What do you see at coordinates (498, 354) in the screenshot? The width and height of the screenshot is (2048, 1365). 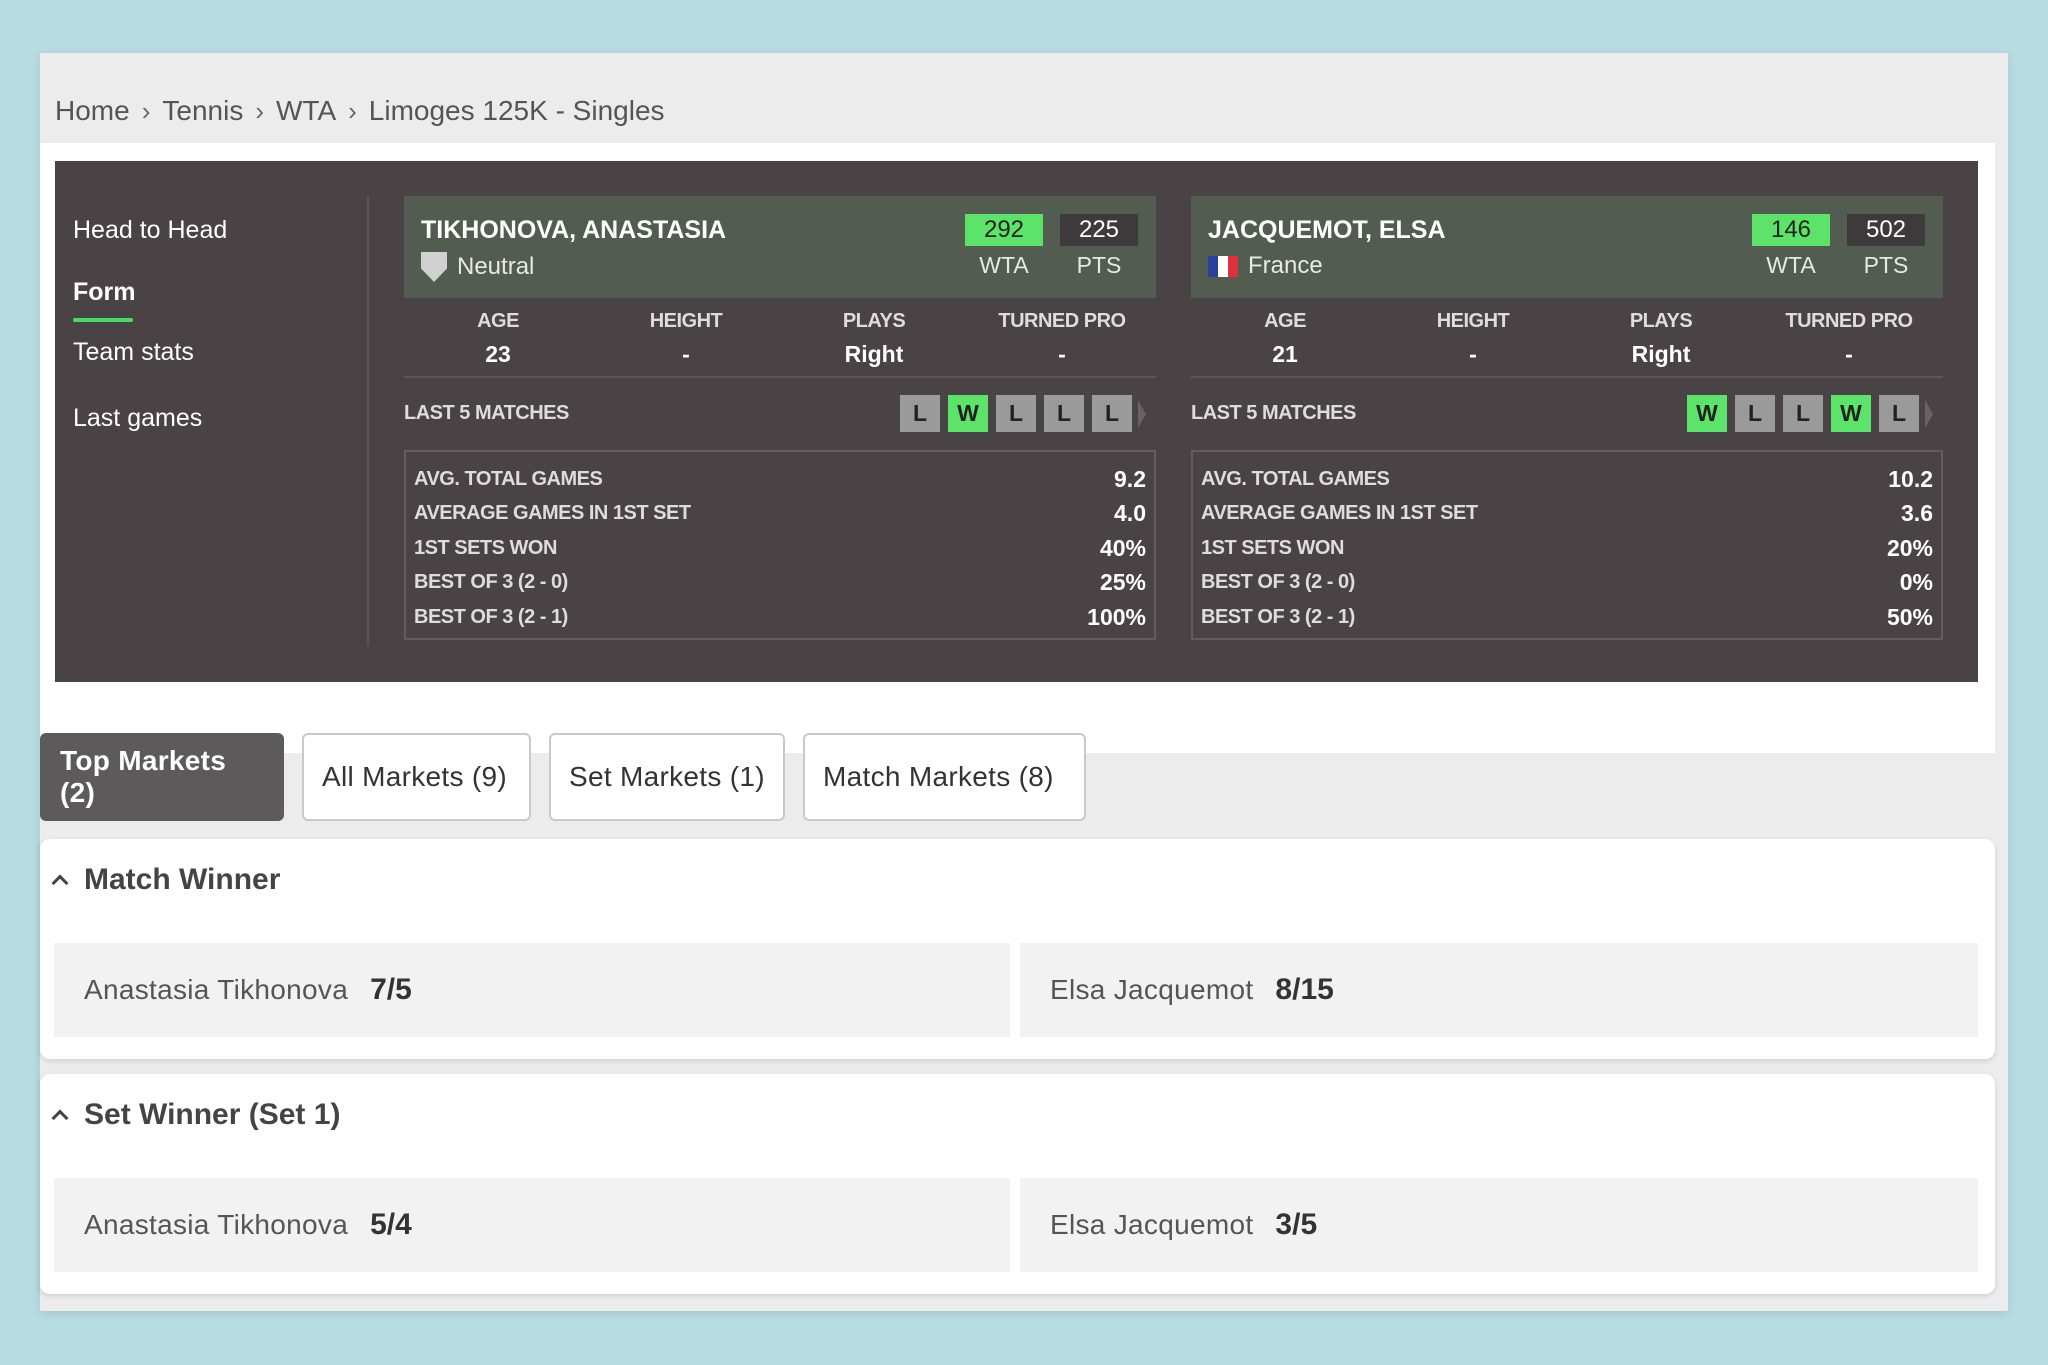 I see `info-value: 23` at bounding box center [498, 354].